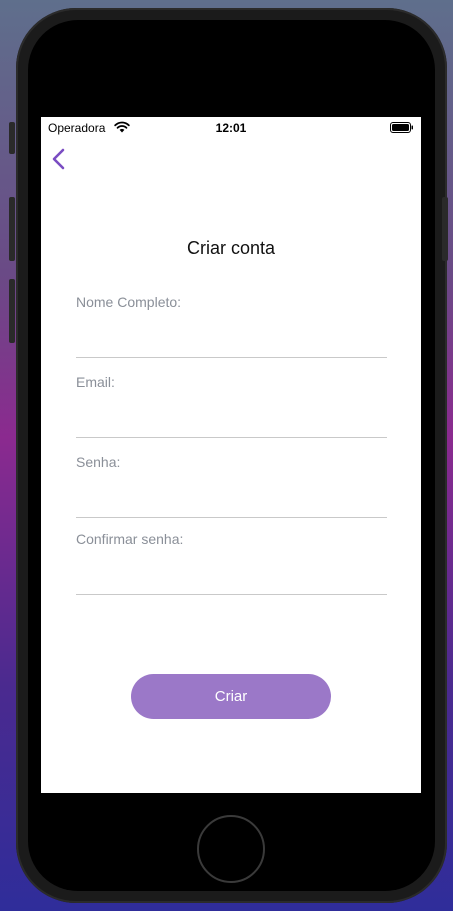 This screenshot has height=911, width=453. Describe the element at coordinates (98, 462) in the screenshot. I see `password-label: Senha:` at that location.